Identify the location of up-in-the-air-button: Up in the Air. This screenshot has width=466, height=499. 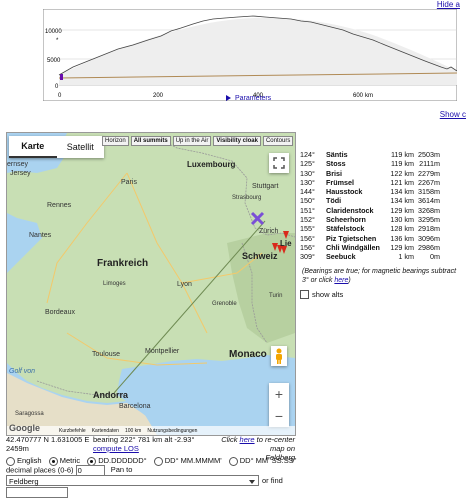
(192, 141).